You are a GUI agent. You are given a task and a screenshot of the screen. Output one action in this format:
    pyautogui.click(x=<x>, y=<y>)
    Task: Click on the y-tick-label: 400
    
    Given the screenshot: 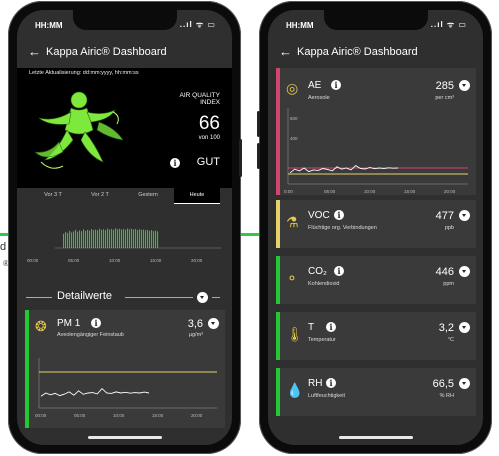 What is the action you would take?
    pyautogui.click(x=294, y=138)
    